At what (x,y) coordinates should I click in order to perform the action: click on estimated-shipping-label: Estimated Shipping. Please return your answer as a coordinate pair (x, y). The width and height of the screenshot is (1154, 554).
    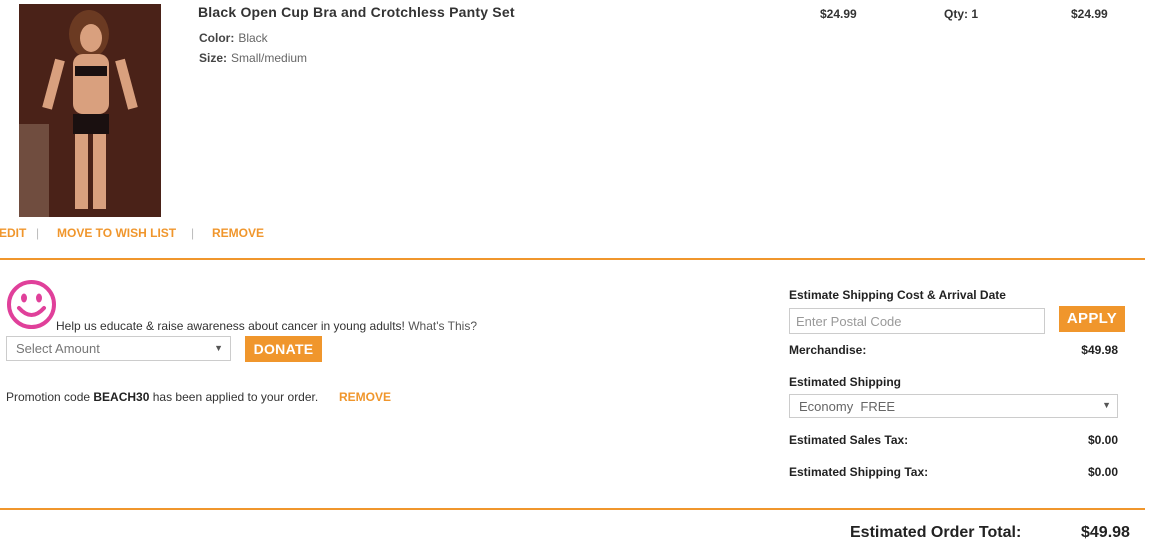
    Looking at the image, I should click on (845, 382).